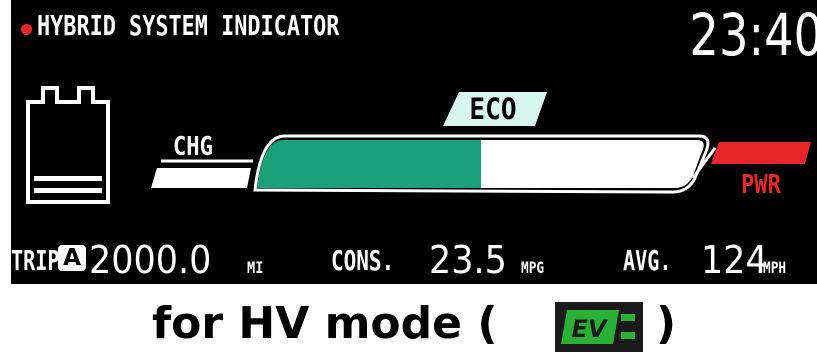 Image resolution: width=817 pixels, height=359 pixels. Describe the element at coordinates (26, 29) in the screenshot. I see `status-dot-icon` at that location.